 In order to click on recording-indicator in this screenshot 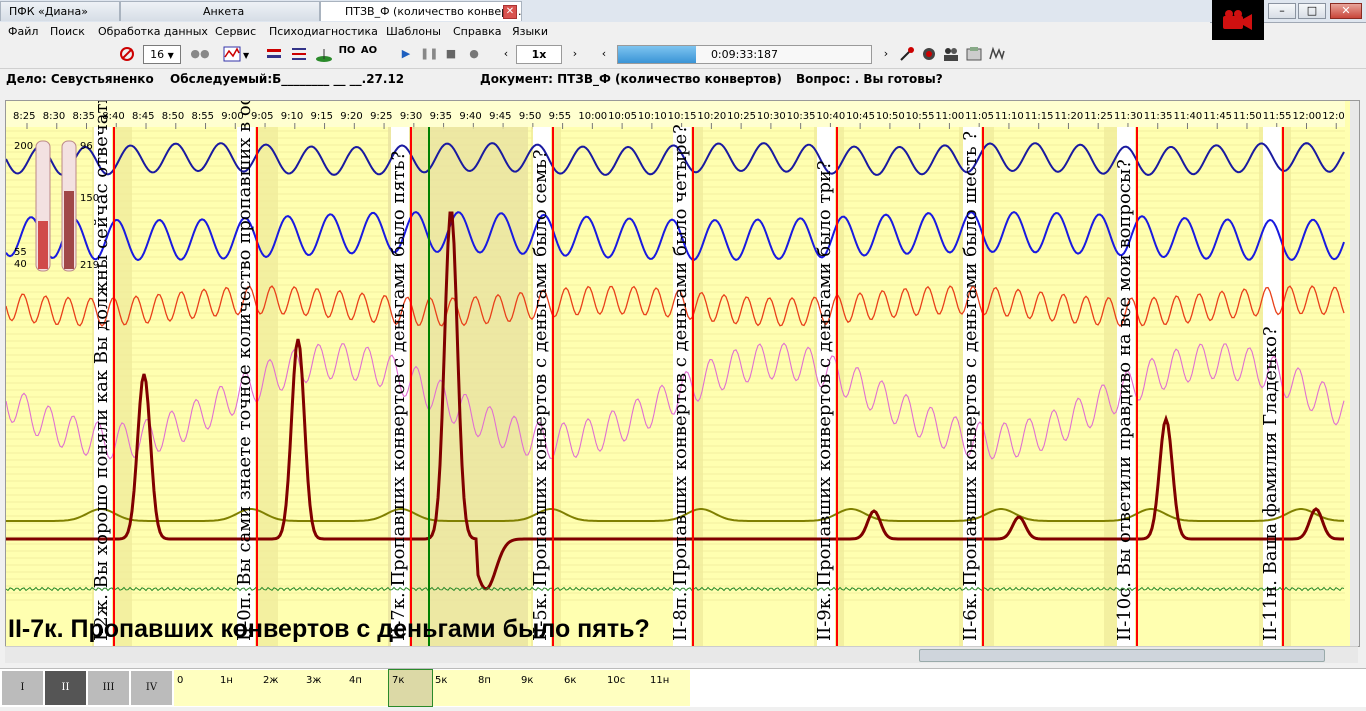, I will do `click(1238, 20)`.